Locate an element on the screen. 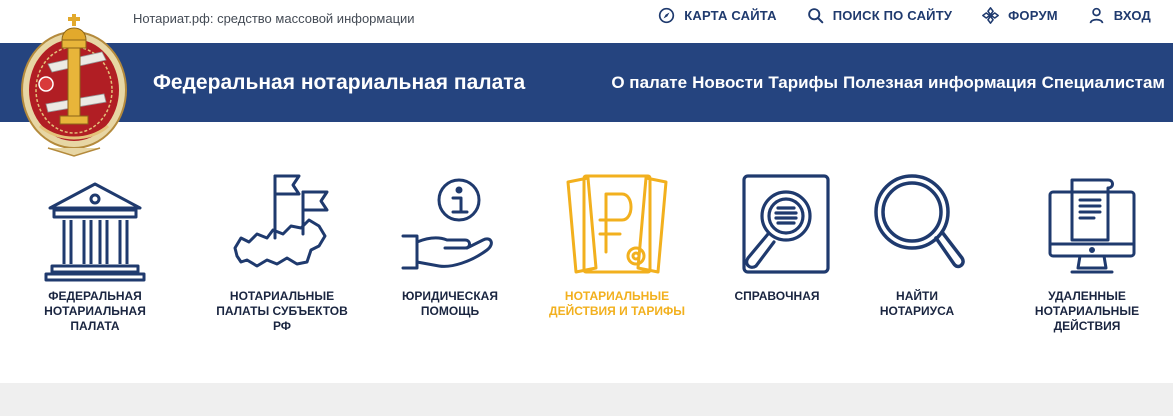 The height and width of the screenshot is (416, 1173). forum-link: ФОРУМ is located at coordinates (1020, 15).